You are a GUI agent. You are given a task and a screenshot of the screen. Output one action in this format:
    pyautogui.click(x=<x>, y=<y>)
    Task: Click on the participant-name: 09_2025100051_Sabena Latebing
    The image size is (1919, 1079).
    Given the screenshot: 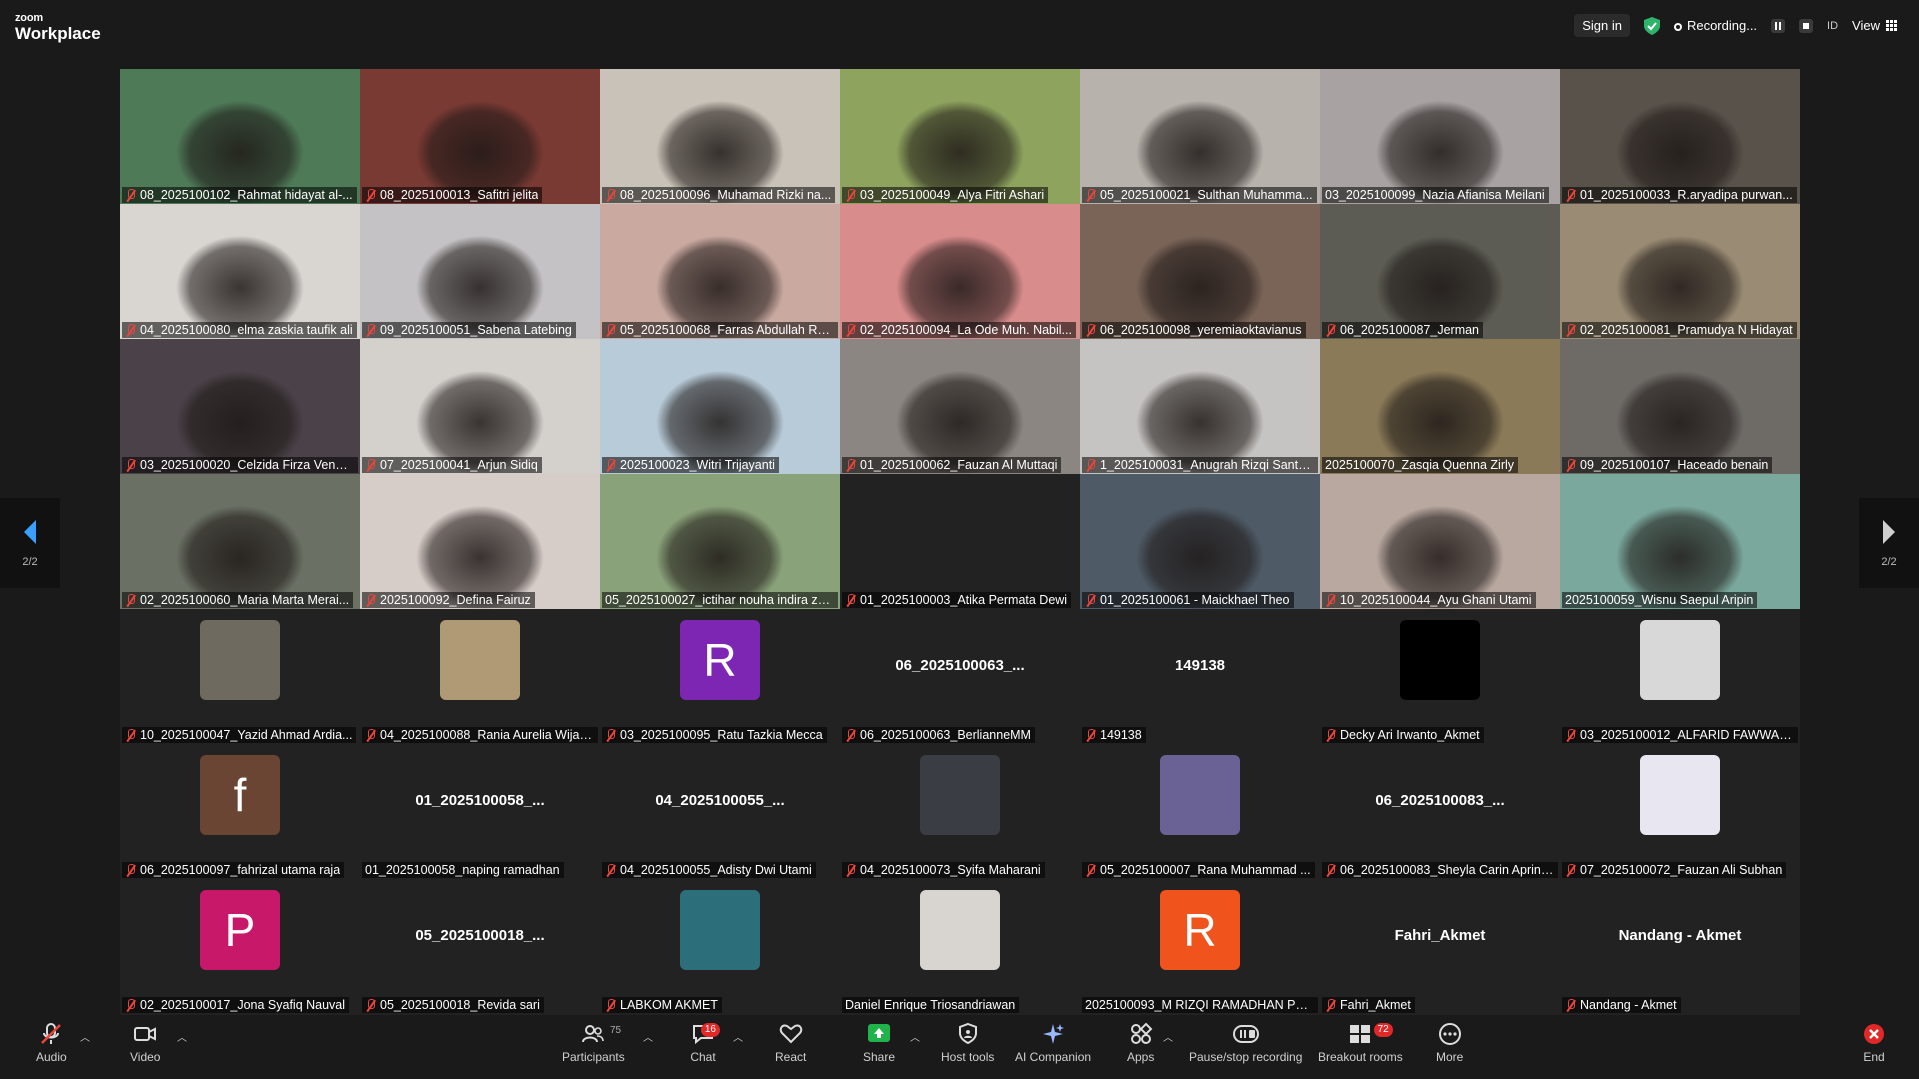 What is the action you would take?
    pyautogui.click(x=476, y=330)
    